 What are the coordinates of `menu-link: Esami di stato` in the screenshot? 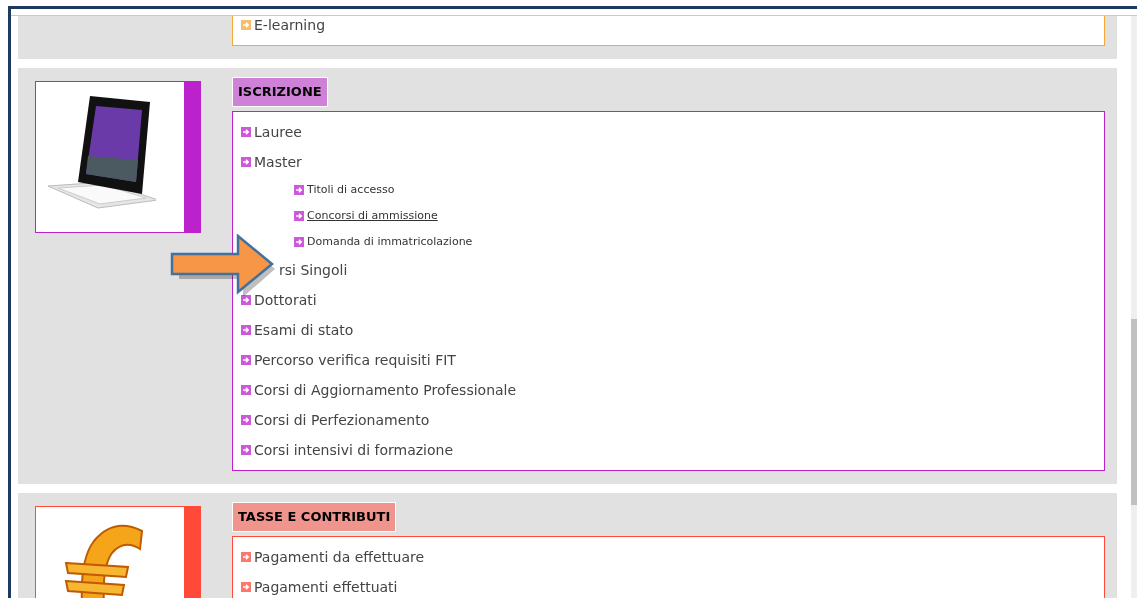 It's located at (304, 330).